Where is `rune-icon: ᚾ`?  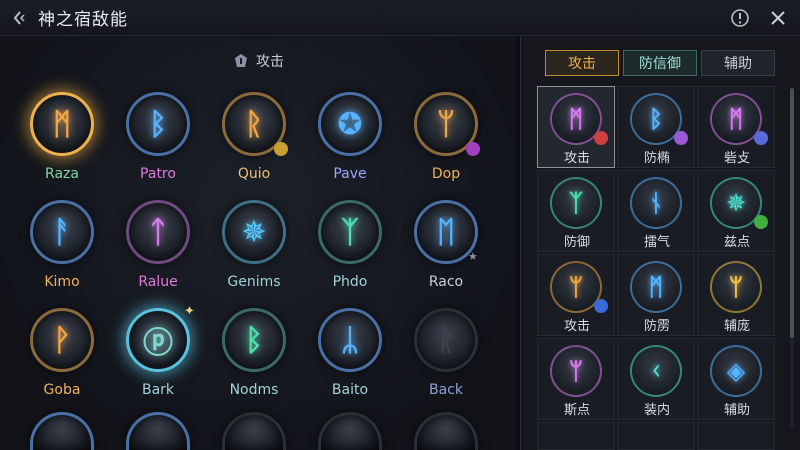 rune-icon: ᚾ is located at coordinates (656, 203).